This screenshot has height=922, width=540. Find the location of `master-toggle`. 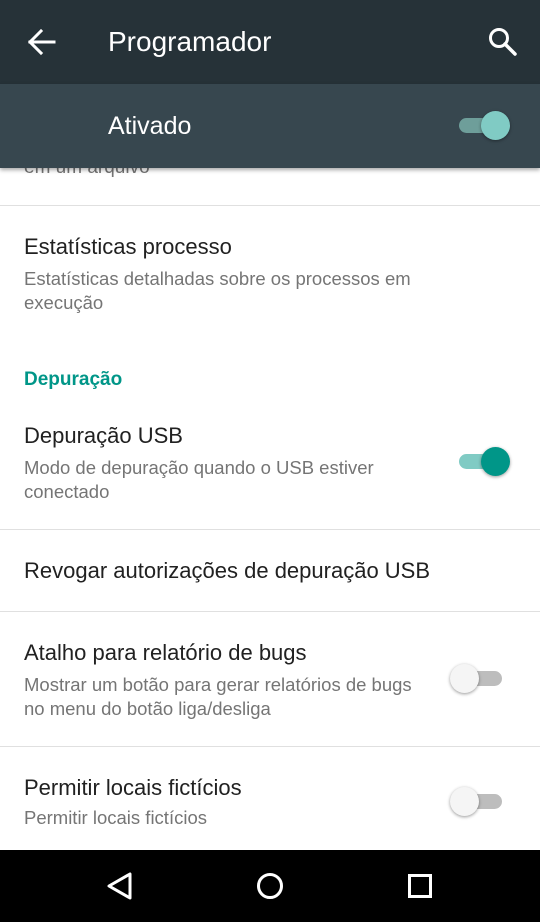

master-toggle is located at coordinates (483, 125).